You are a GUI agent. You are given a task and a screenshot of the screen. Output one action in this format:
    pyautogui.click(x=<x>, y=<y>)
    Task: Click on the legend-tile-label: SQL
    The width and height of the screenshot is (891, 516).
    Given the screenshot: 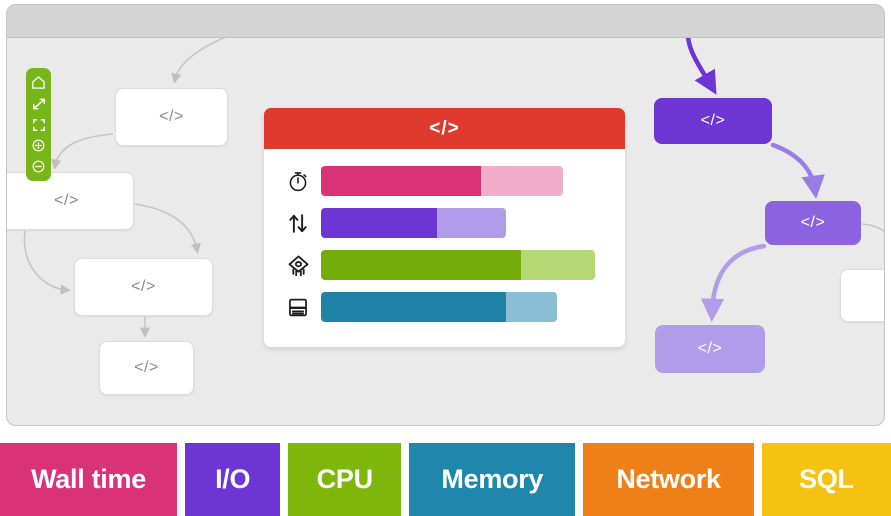 What is the action you would take?
    pyautogui.click(x=826, y=479)
    